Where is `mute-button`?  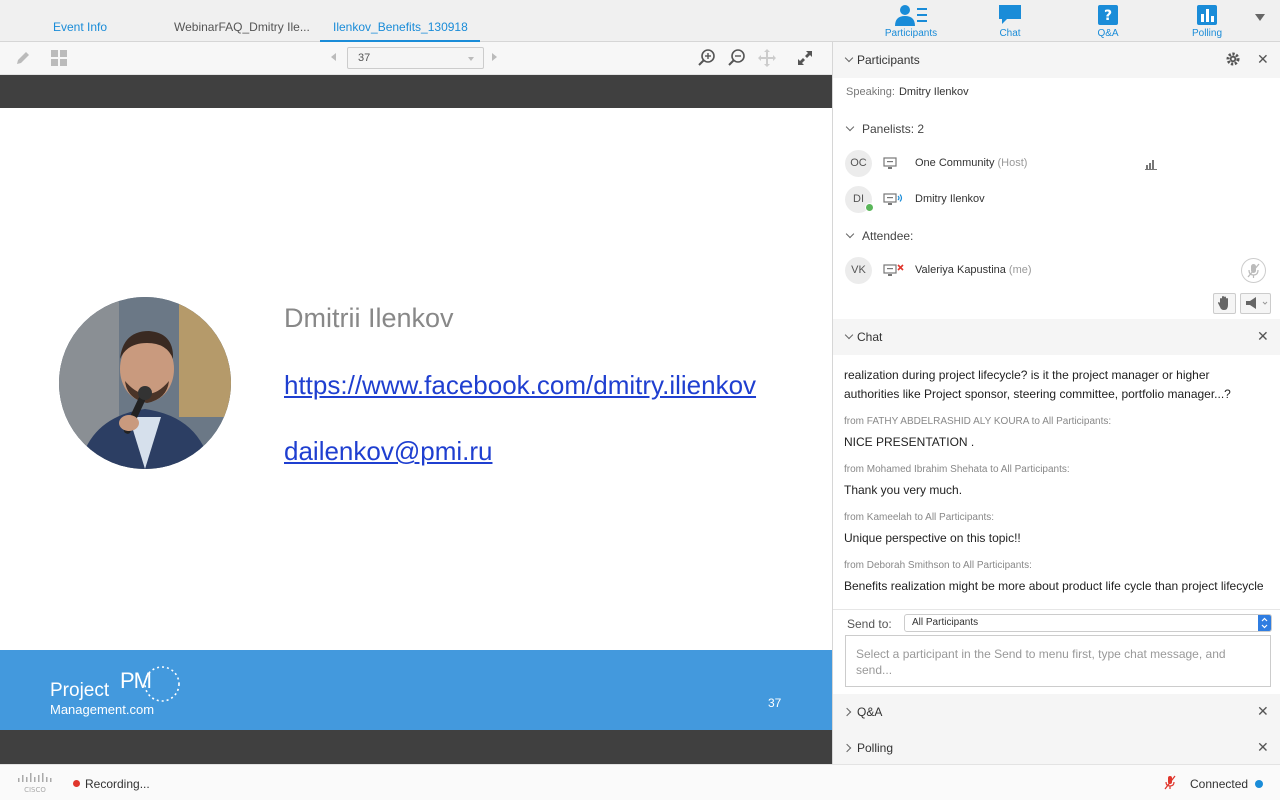 mute-button is located at coordinates (1253, 270).